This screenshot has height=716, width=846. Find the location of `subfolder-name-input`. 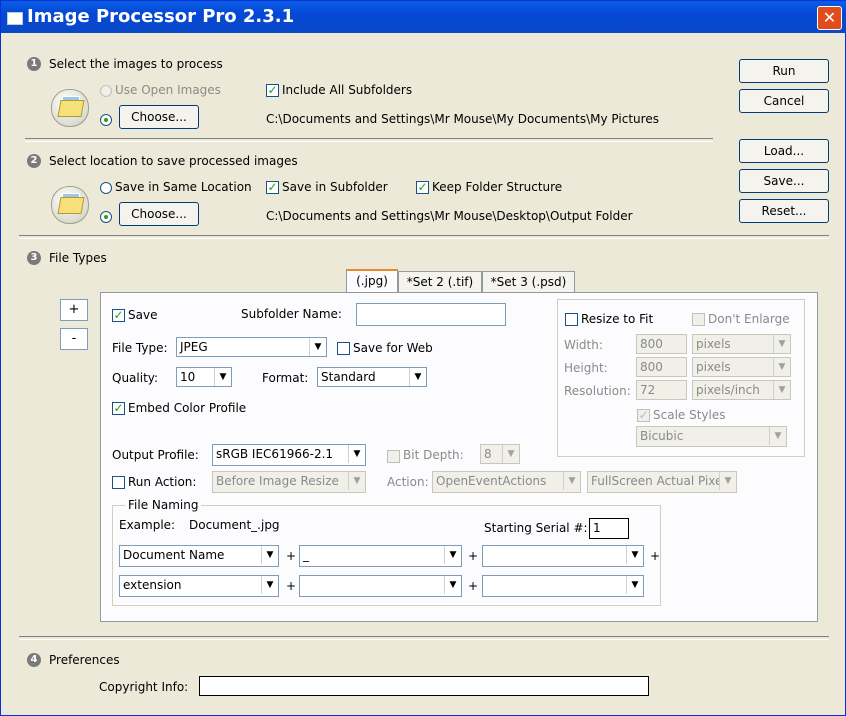

subfolder-name-input is located at coordinates (431, 314).